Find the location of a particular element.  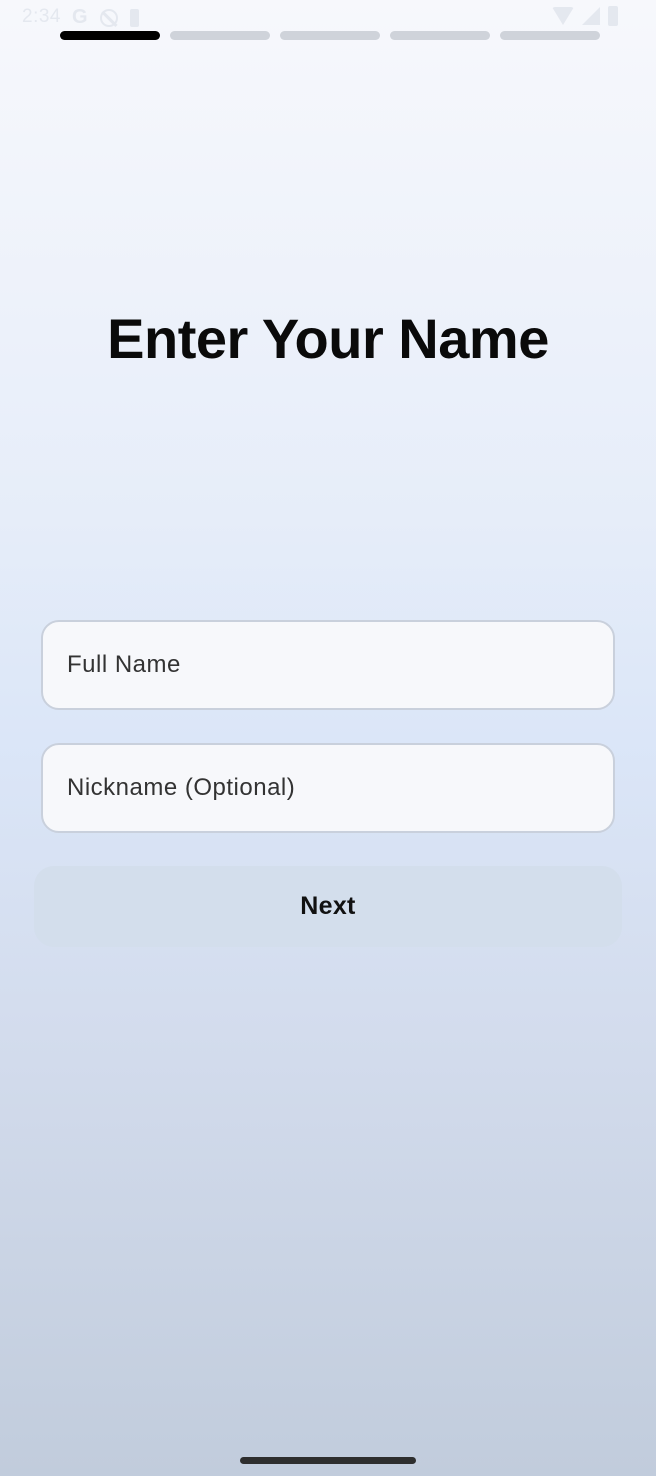

status-icons-left: G is located at coordinates (105, 17).